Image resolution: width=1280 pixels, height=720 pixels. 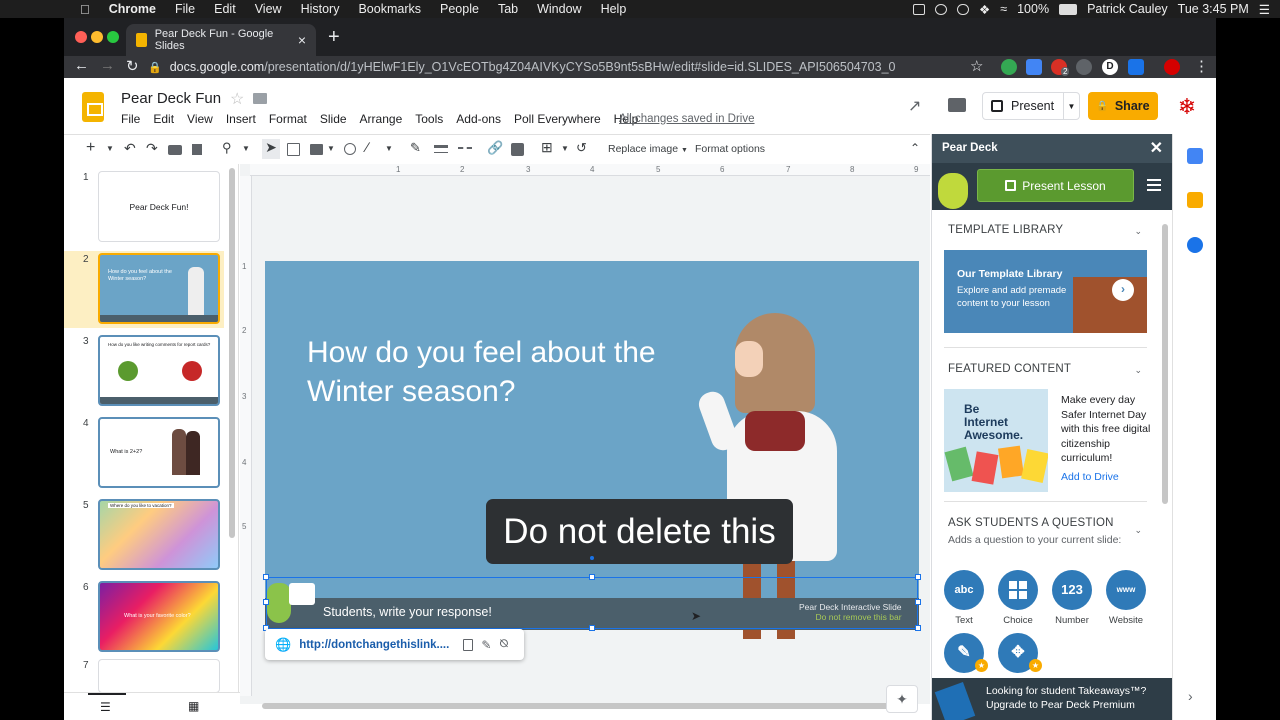 What do you see at coordinates (1213, 9) in the screenshot?
I see `clock: Tue 3:45 PM` at bounding box center [1213, 9].